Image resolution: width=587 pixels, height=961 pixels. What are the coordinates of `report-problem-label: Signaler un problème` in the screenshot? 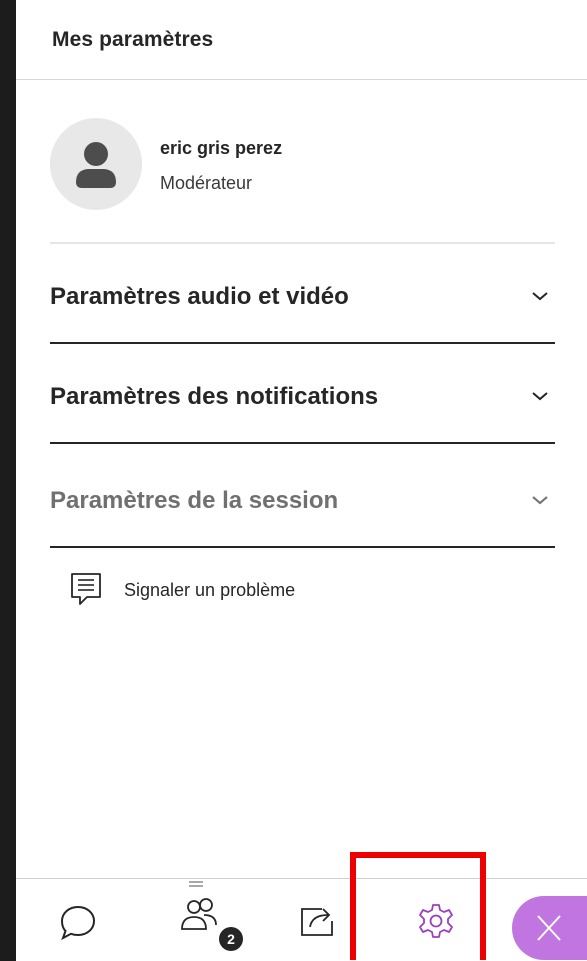 It's located at (210, 589).